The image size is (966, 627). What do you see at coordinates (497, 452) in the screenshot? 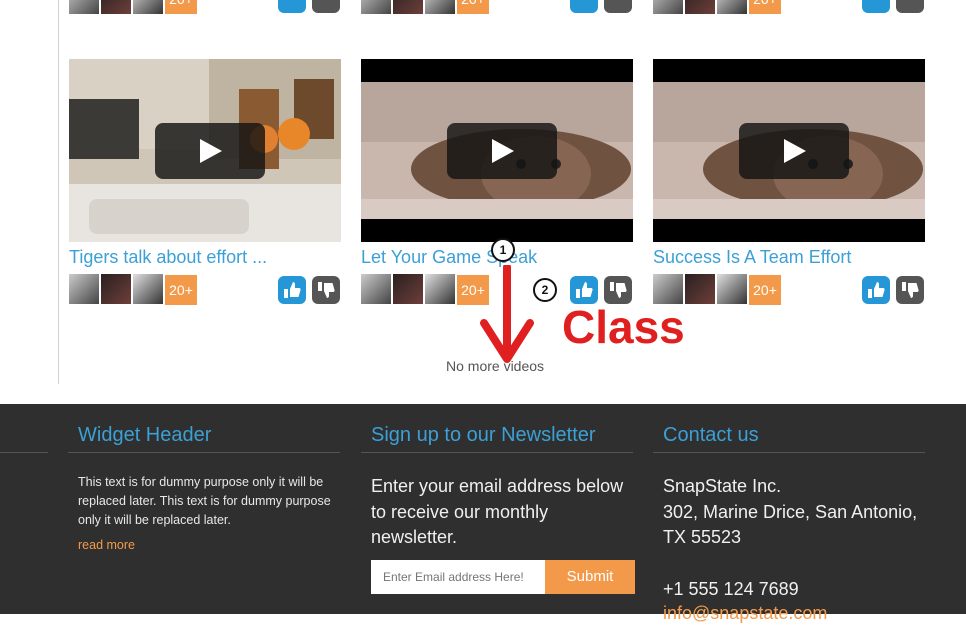
I see `newsletter-title-underline` at bounding box center [497, 452].